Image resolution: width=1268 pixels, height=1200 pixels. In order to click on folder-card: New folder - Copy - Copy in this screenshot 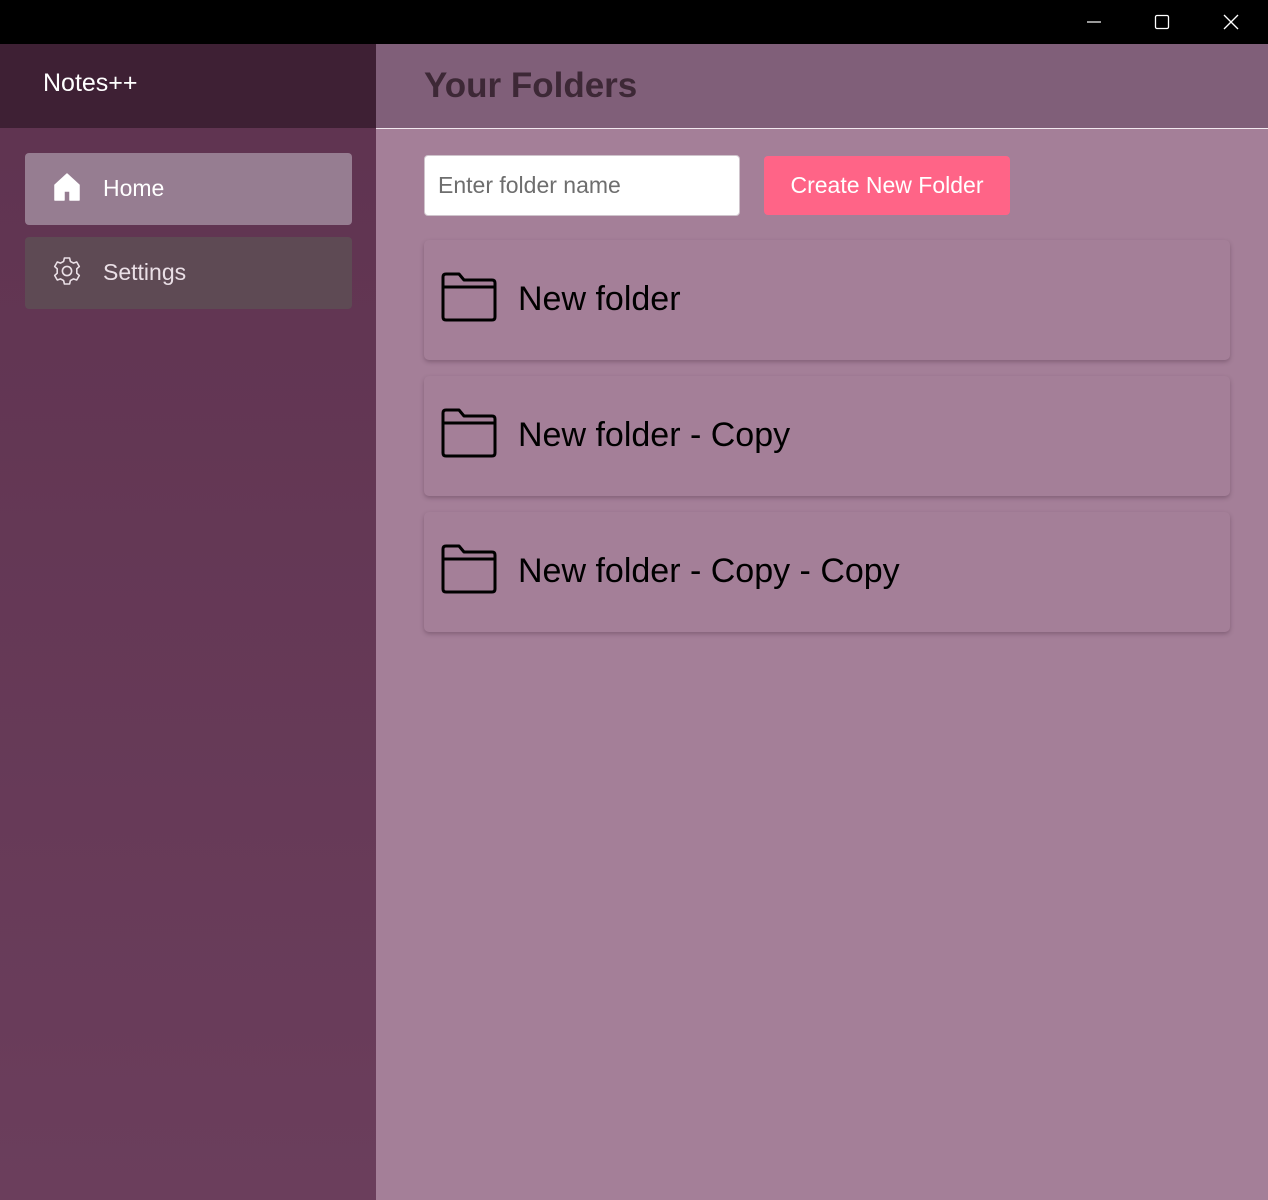, I will do `click(827, 572)`.